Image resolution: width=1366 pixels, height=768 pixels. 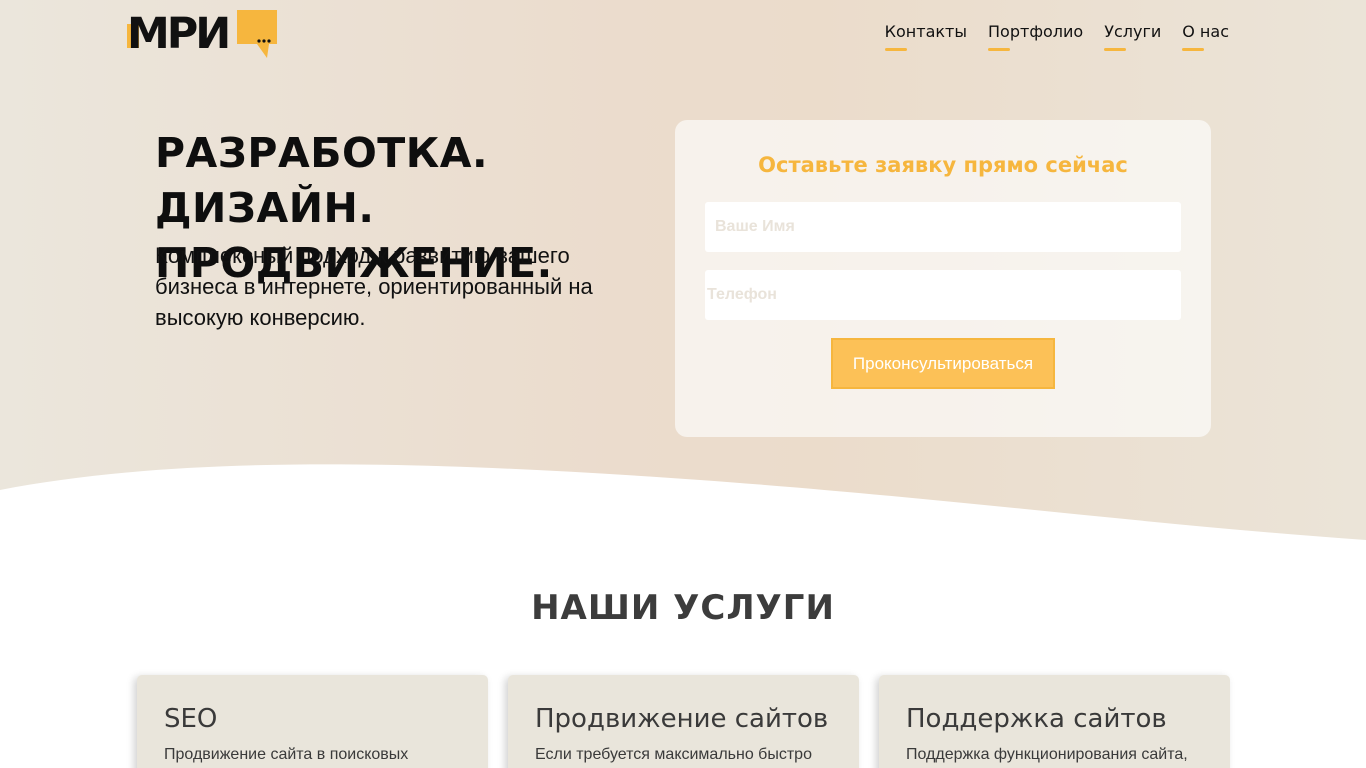 I want to click on phone-input, so click(x=943, y=295).